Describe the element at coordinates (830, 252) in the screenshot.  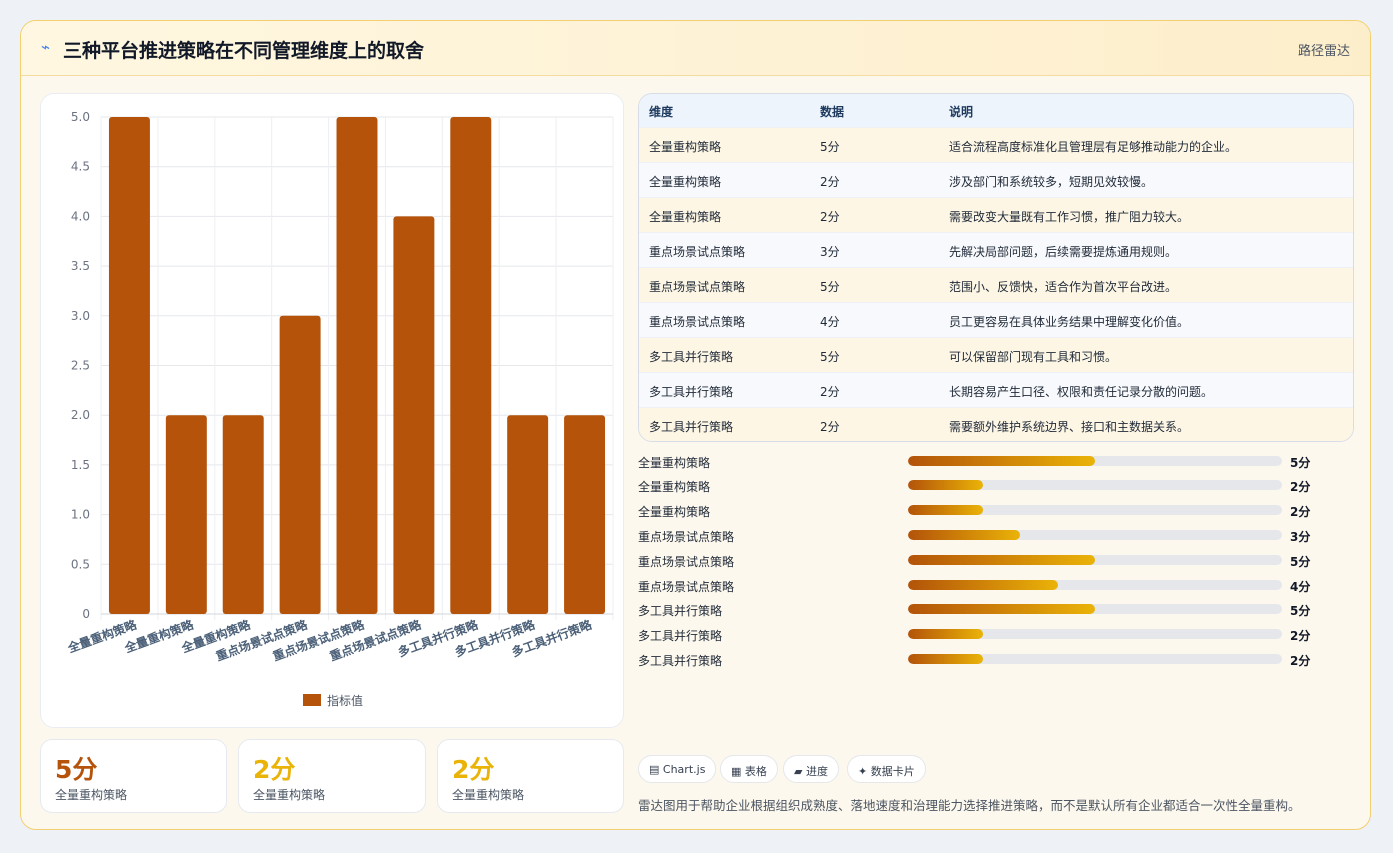
I see `table-cell: 3分` at that location.